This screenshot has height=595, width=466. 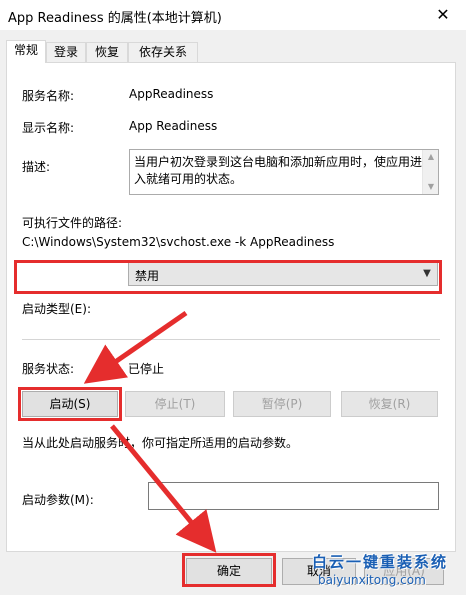 I want to click on pause-button: 暂停(P), so click(x=282, y=404).